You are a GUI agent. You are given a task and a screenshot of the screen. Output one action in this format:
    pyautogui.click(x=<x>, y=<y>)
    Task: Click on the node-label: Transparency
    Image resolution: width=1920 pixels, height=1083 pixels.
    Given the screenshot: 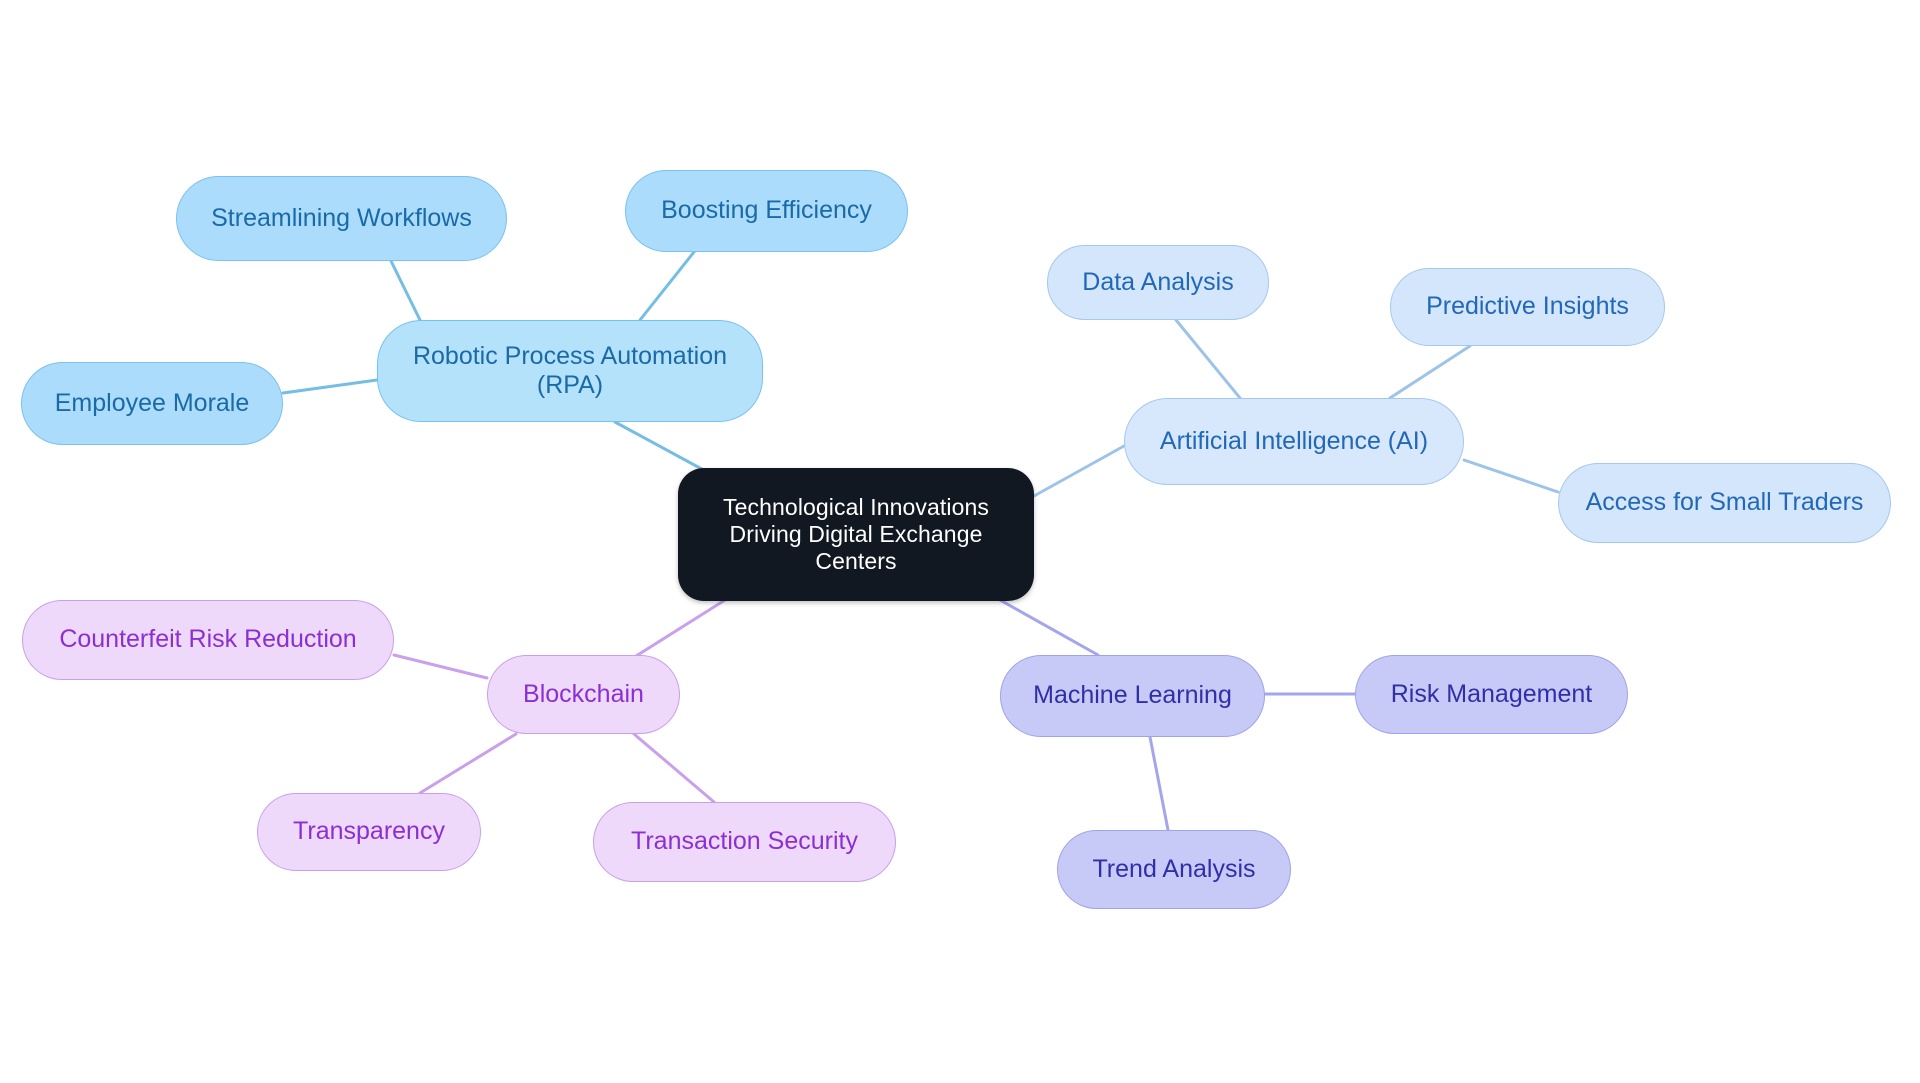 What is the action you would take?
    pyautogui.click(x=369, y=831)
    